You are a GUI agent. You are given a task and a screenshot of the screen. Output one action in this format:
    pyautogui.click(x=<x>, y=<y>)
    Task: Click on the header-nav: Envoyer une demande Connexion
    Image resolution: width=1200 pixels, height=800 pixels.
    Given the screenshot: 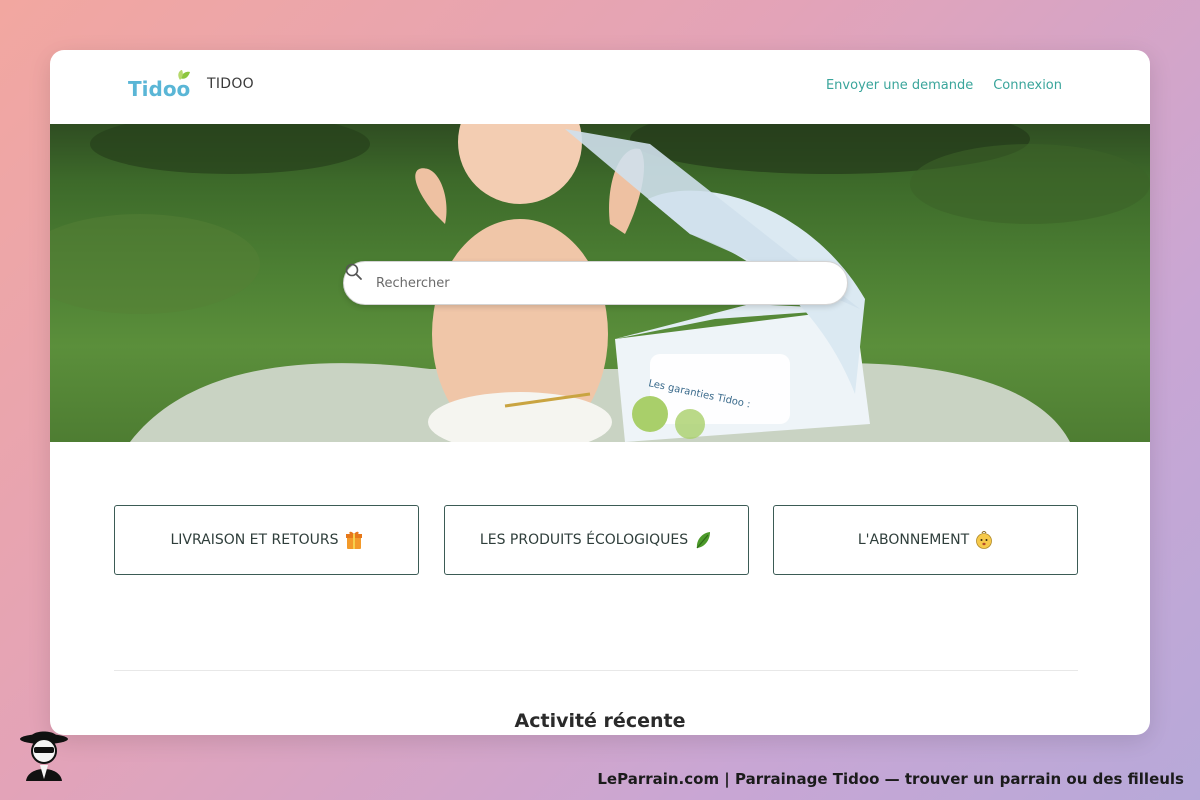 What is the action you would take?
    pyautogui.click(x=944, y=85)
    